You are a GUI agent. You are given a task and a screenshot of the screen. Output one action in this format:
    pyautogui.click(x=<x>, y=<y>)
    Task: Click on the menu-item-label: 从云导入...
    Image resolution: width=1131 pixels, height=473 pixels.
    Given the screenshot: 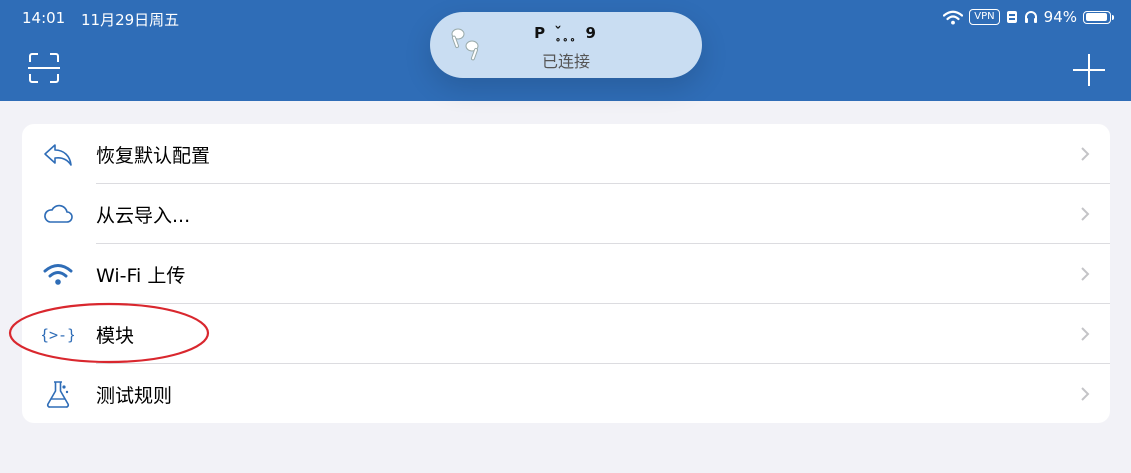 What is the action you would take?
    pyautogui.click(x=143, y=216)
    